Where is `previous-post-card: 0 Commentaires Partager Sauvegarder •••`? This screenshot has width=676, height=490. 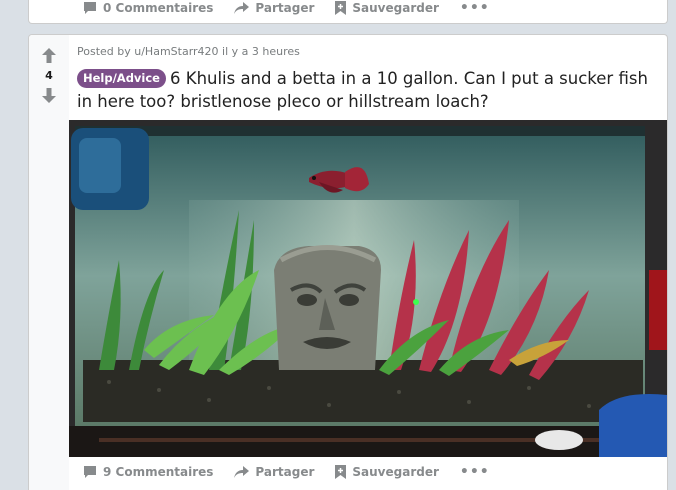 previous-post-card: 0 Commentaires Partager Sauvegarder ••• is located at coordinates (348, 12).